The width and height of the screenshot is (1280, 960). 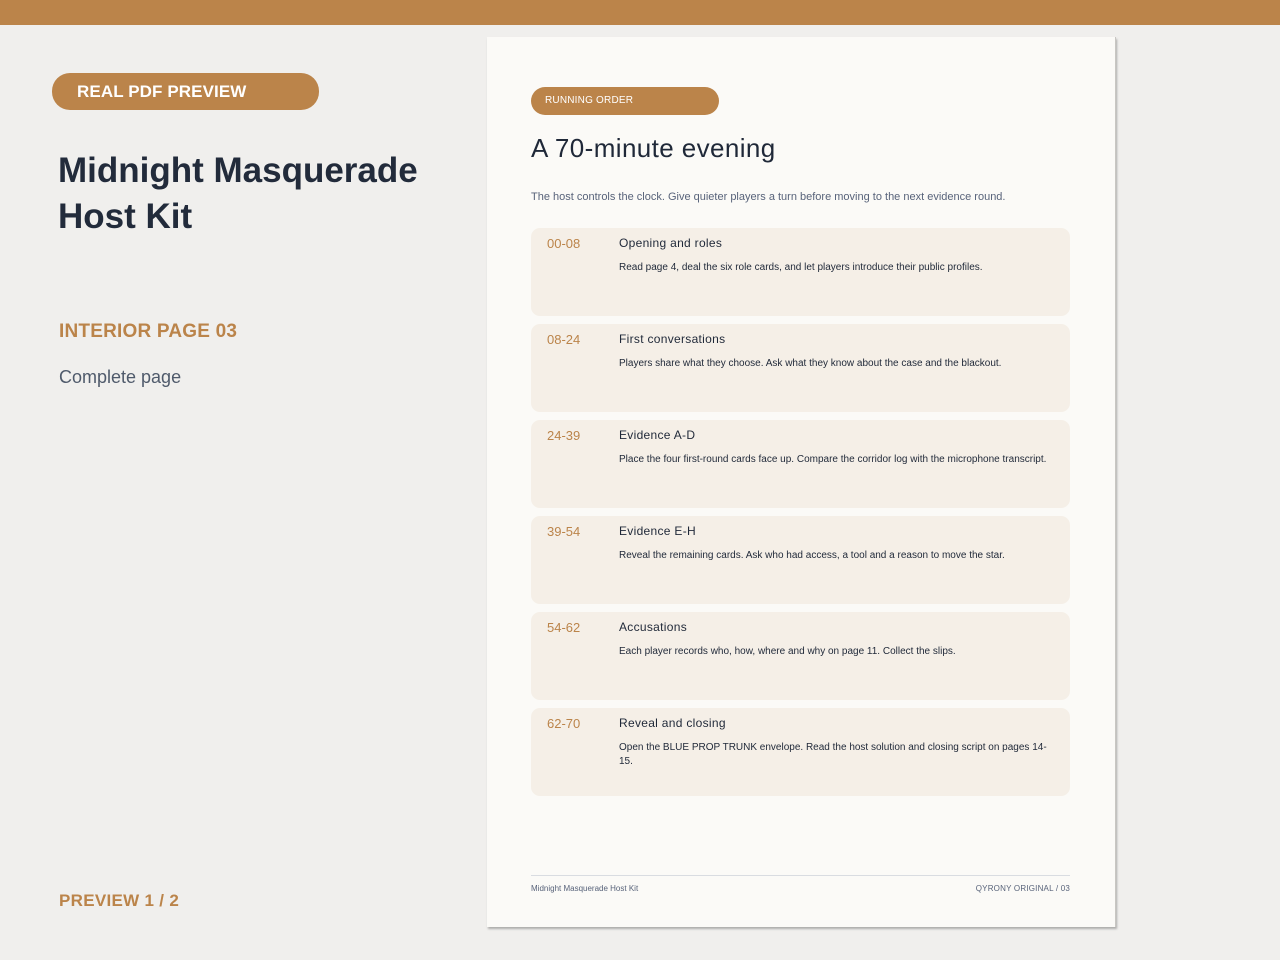 I want to click on preview-counter: PREVIEW 1 / 2, so click(x=119, y=900).